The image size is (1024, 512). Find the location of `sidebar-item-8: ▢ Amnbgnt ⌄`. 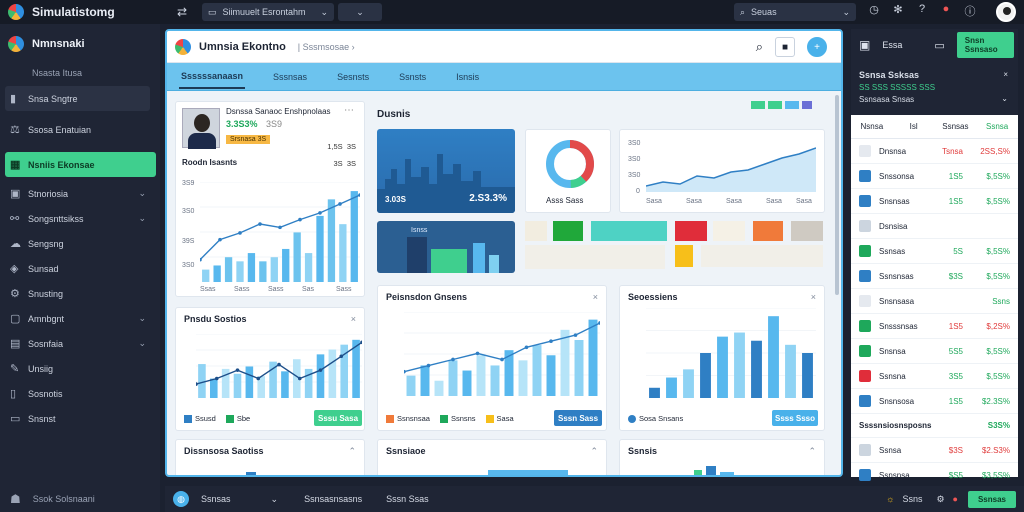

sidebar-item-8: ▢ Amnbgnt ⌄ is located at coordinates (80, 318).